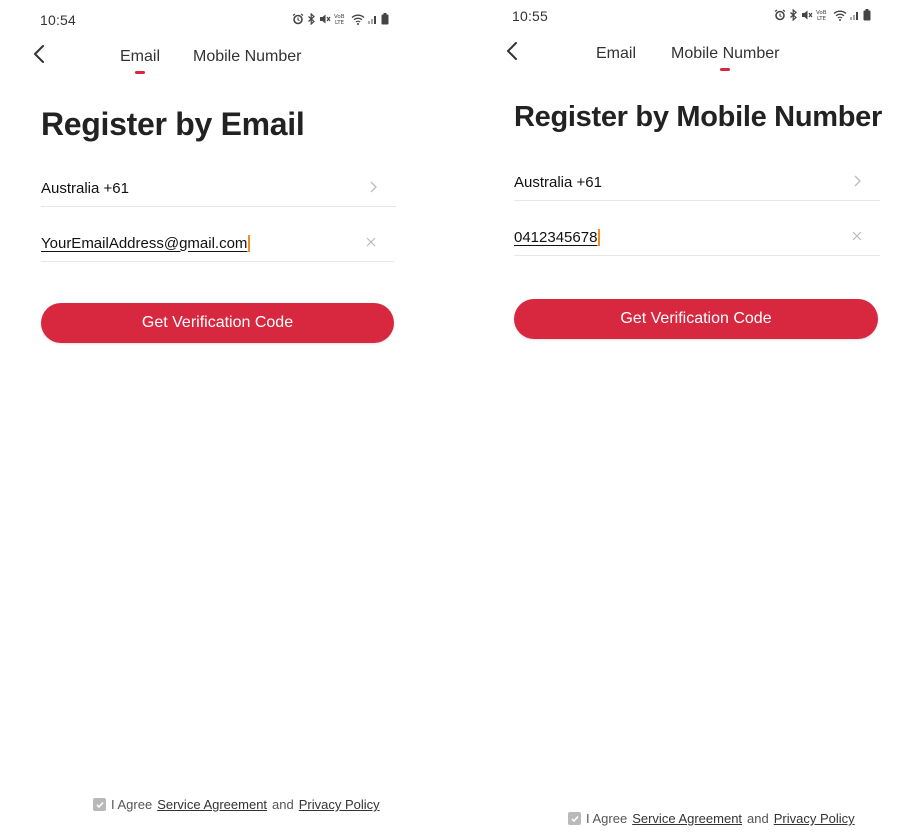  What do you see at coordinates (144, 243) in the screenshot?
I see `email-input-value: YourEmailAddress@gmail.com` at bounding box center [144, 243].